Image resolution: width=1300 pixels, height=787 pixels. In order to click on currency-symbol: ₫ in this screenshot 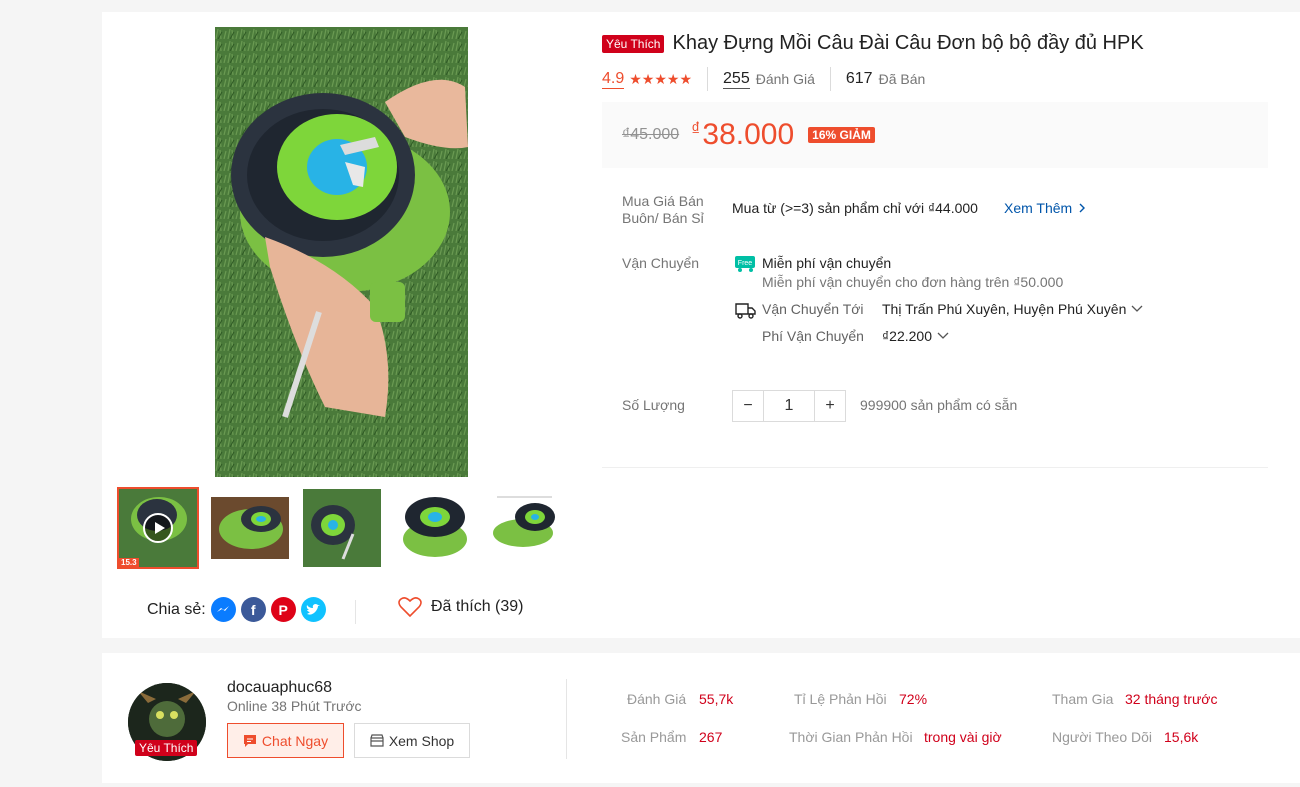, I will do `click(696, 129)`.